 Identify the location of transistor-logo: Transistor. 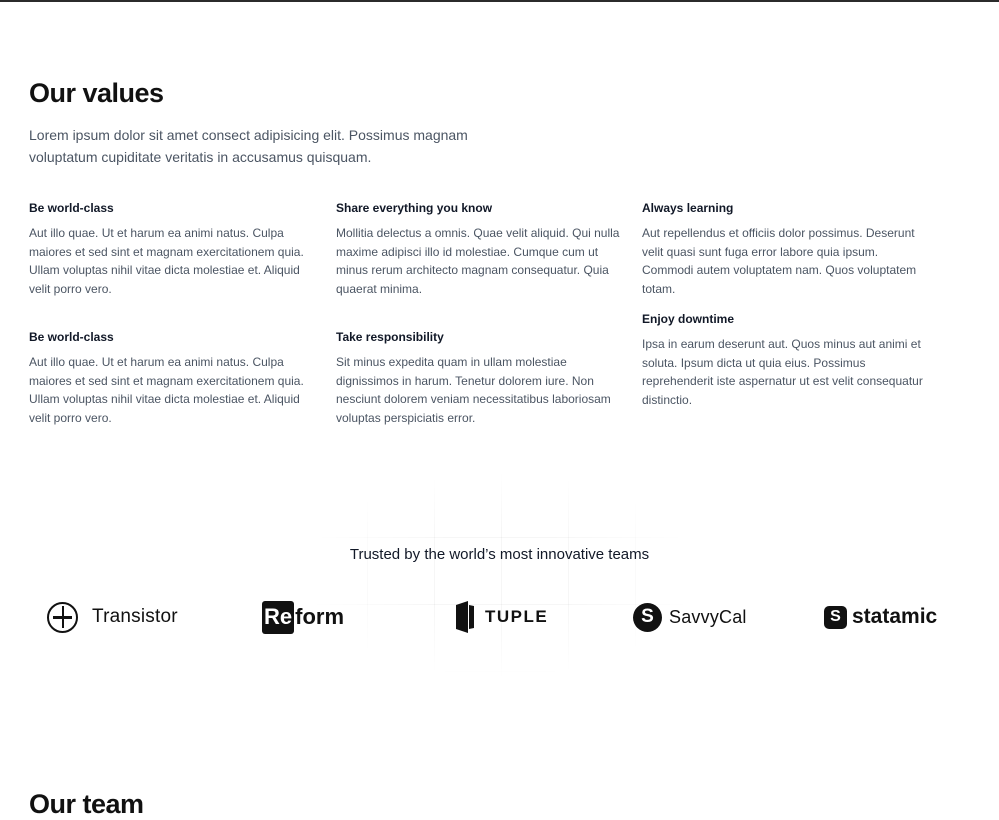
(112, 617).